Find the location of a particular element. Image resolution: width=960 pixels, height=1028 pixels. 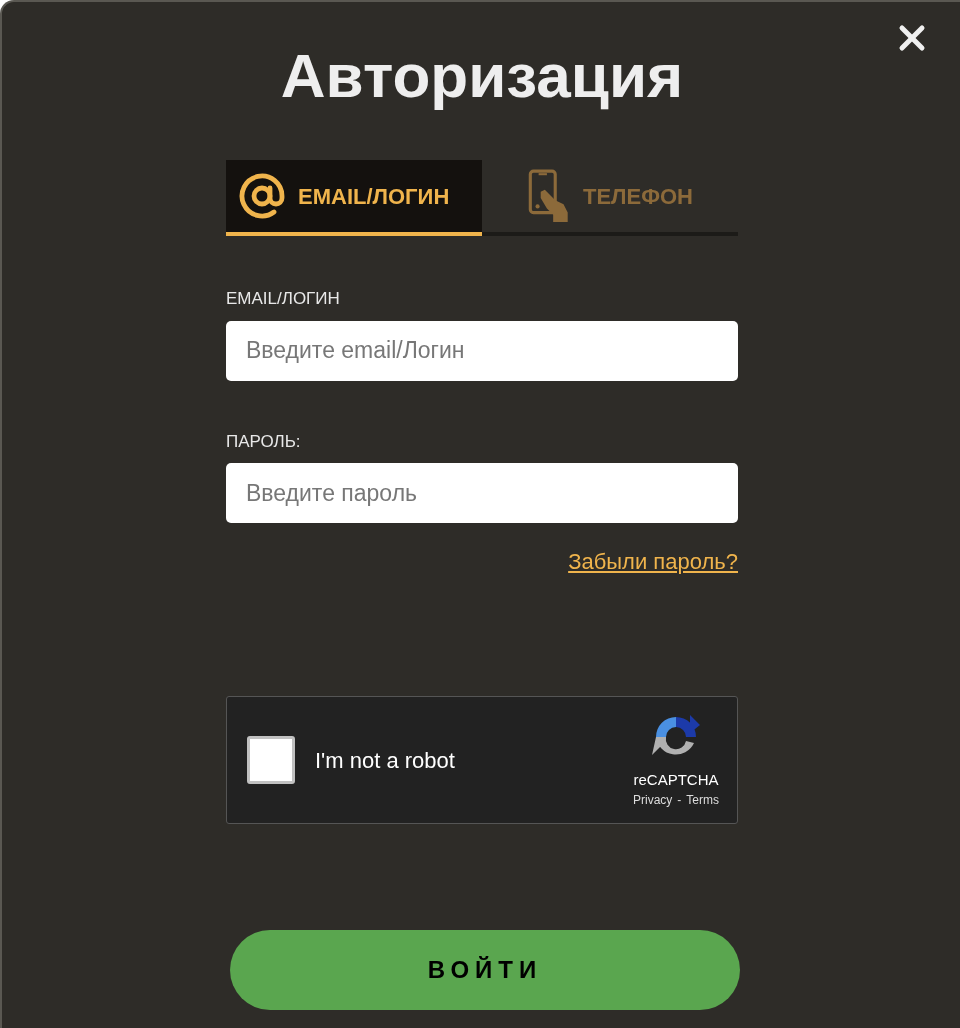

captcha-label: I'm not a robot is located at coordinates (385, 760).